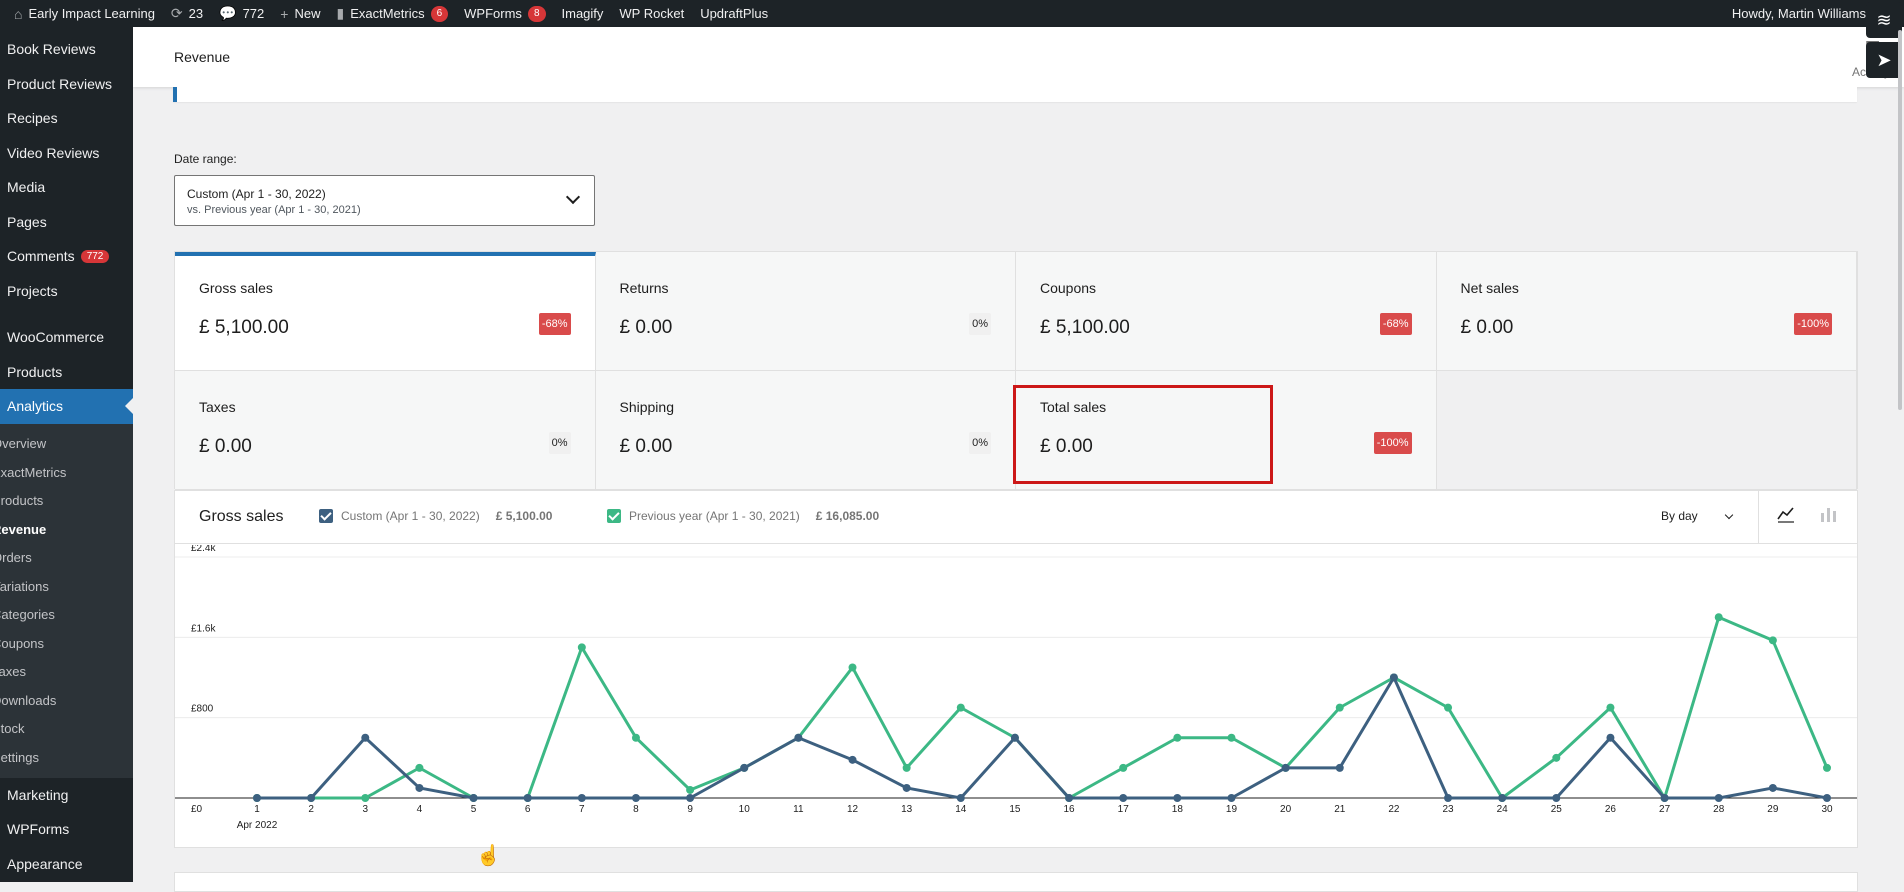 This screenshot has width=1904, height=892. What do you see at coordinates (300, 13) in the screenshot?
I see `new-content-link: + New` at bounding box center [300, 13].